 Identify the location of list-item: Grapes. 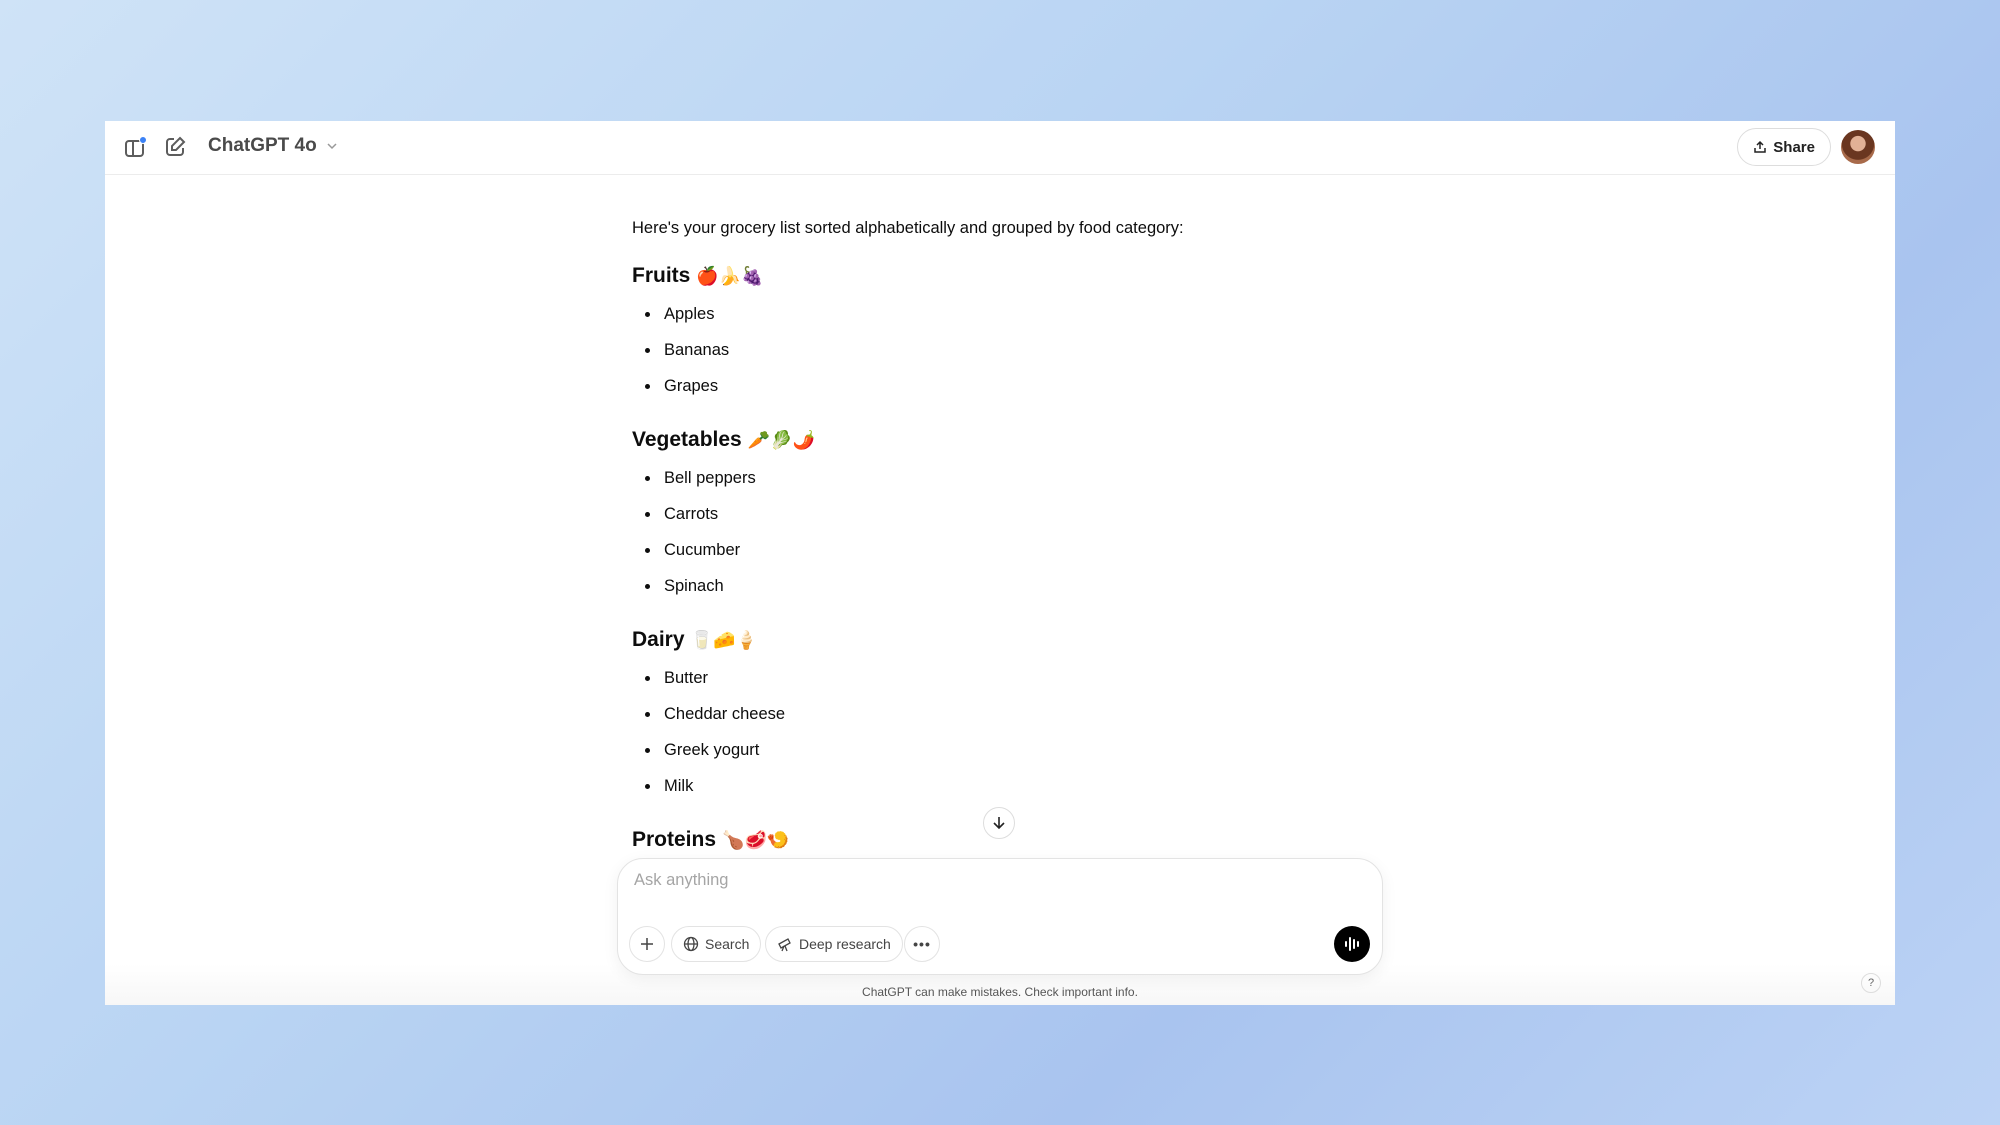
(1012, 386).